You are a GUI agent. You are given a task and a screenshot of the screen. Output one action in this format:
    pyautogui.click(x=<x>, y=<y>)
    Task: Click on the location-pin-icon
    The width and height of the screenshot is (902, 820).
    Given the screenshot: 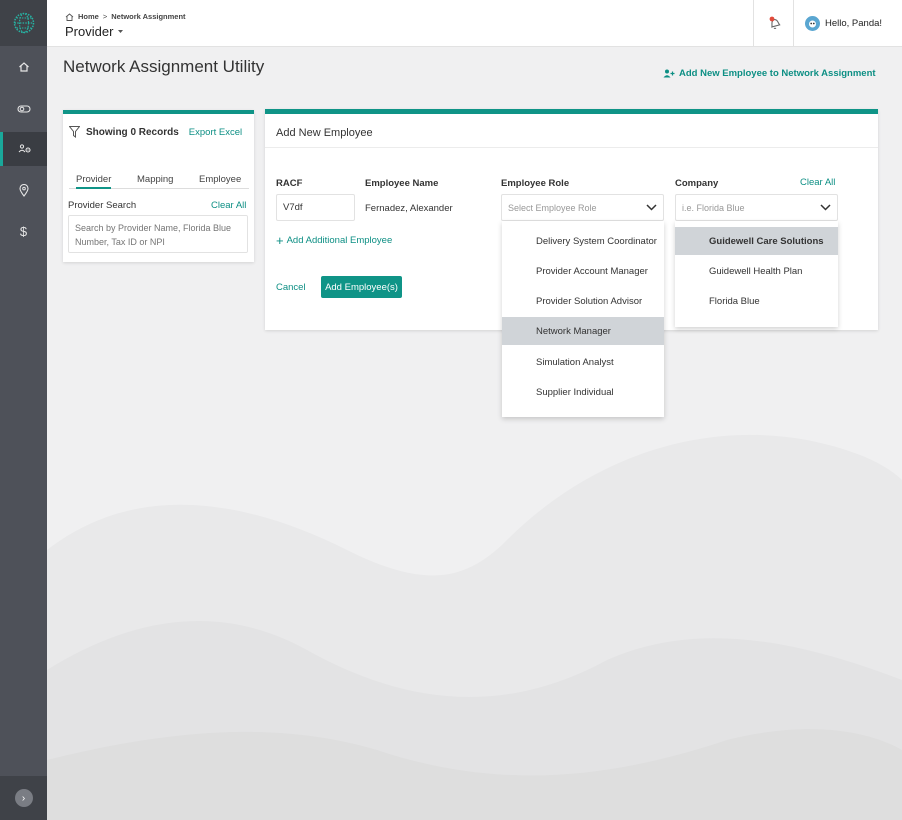 What is the action you would take?
    pyautogui.click(x=23, y=190)
    